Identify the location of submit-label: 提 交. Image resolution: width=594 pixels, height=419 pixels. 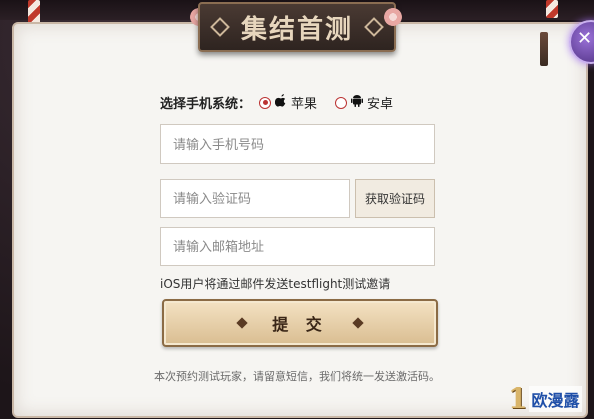
(300, 324).